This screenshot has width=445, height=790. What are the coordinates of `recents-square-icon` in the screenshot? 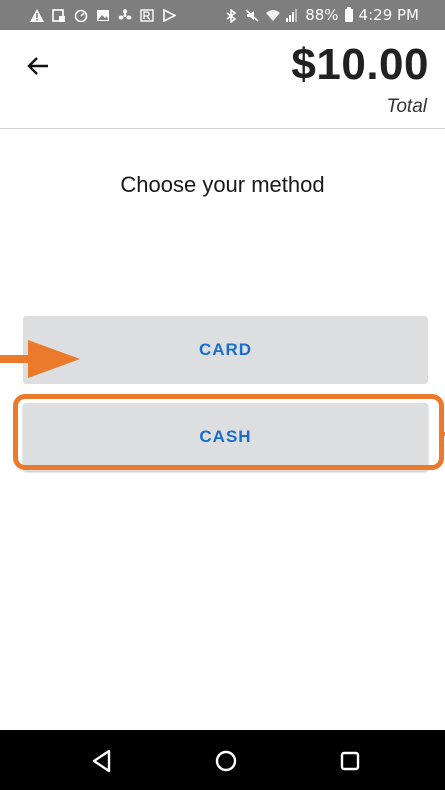 It's located at (350, 761).